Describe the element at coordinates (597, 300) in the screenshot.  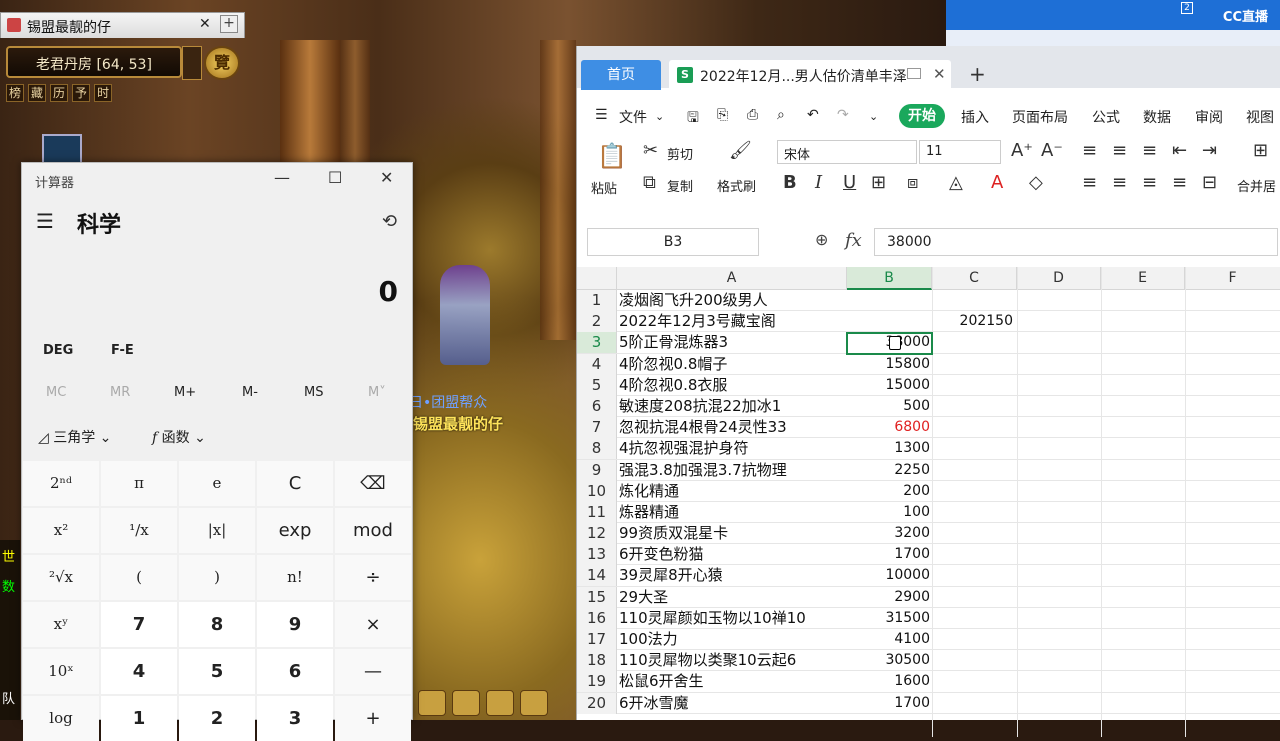
I see `row-number: 1` at that location.